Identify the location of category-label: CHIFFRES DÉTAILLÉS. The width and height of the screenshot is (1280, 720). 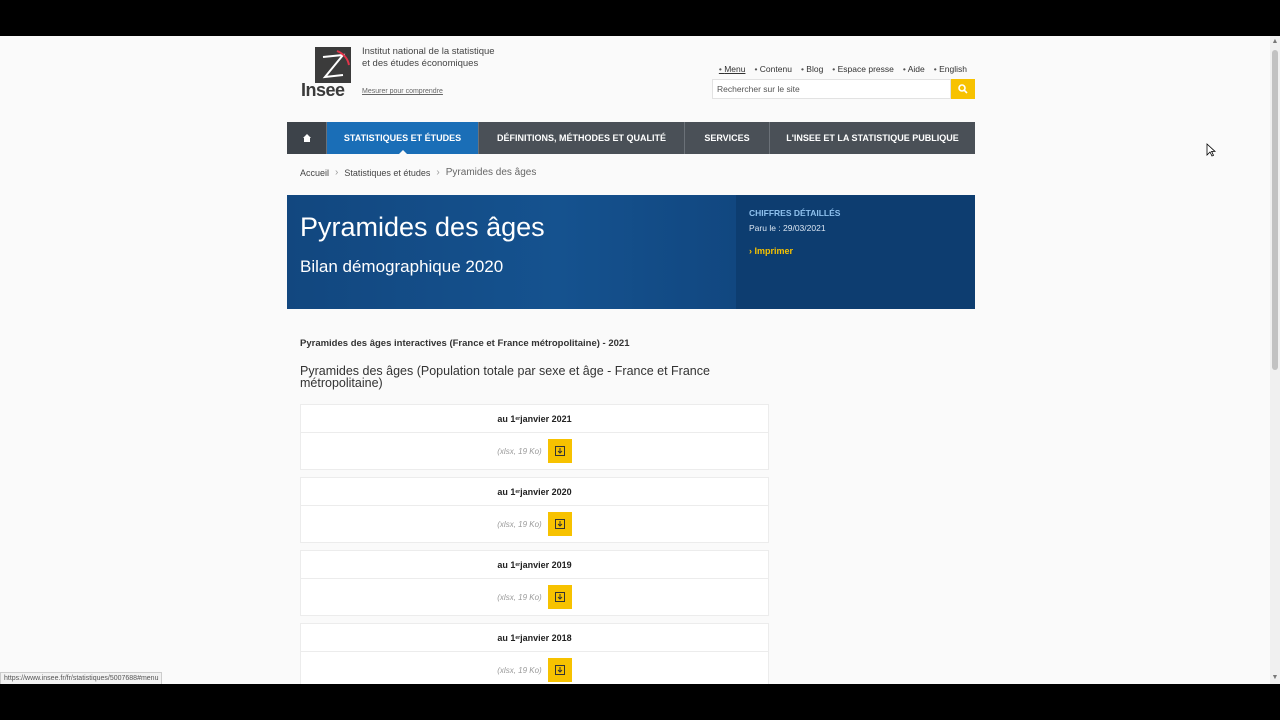
(795, 213).